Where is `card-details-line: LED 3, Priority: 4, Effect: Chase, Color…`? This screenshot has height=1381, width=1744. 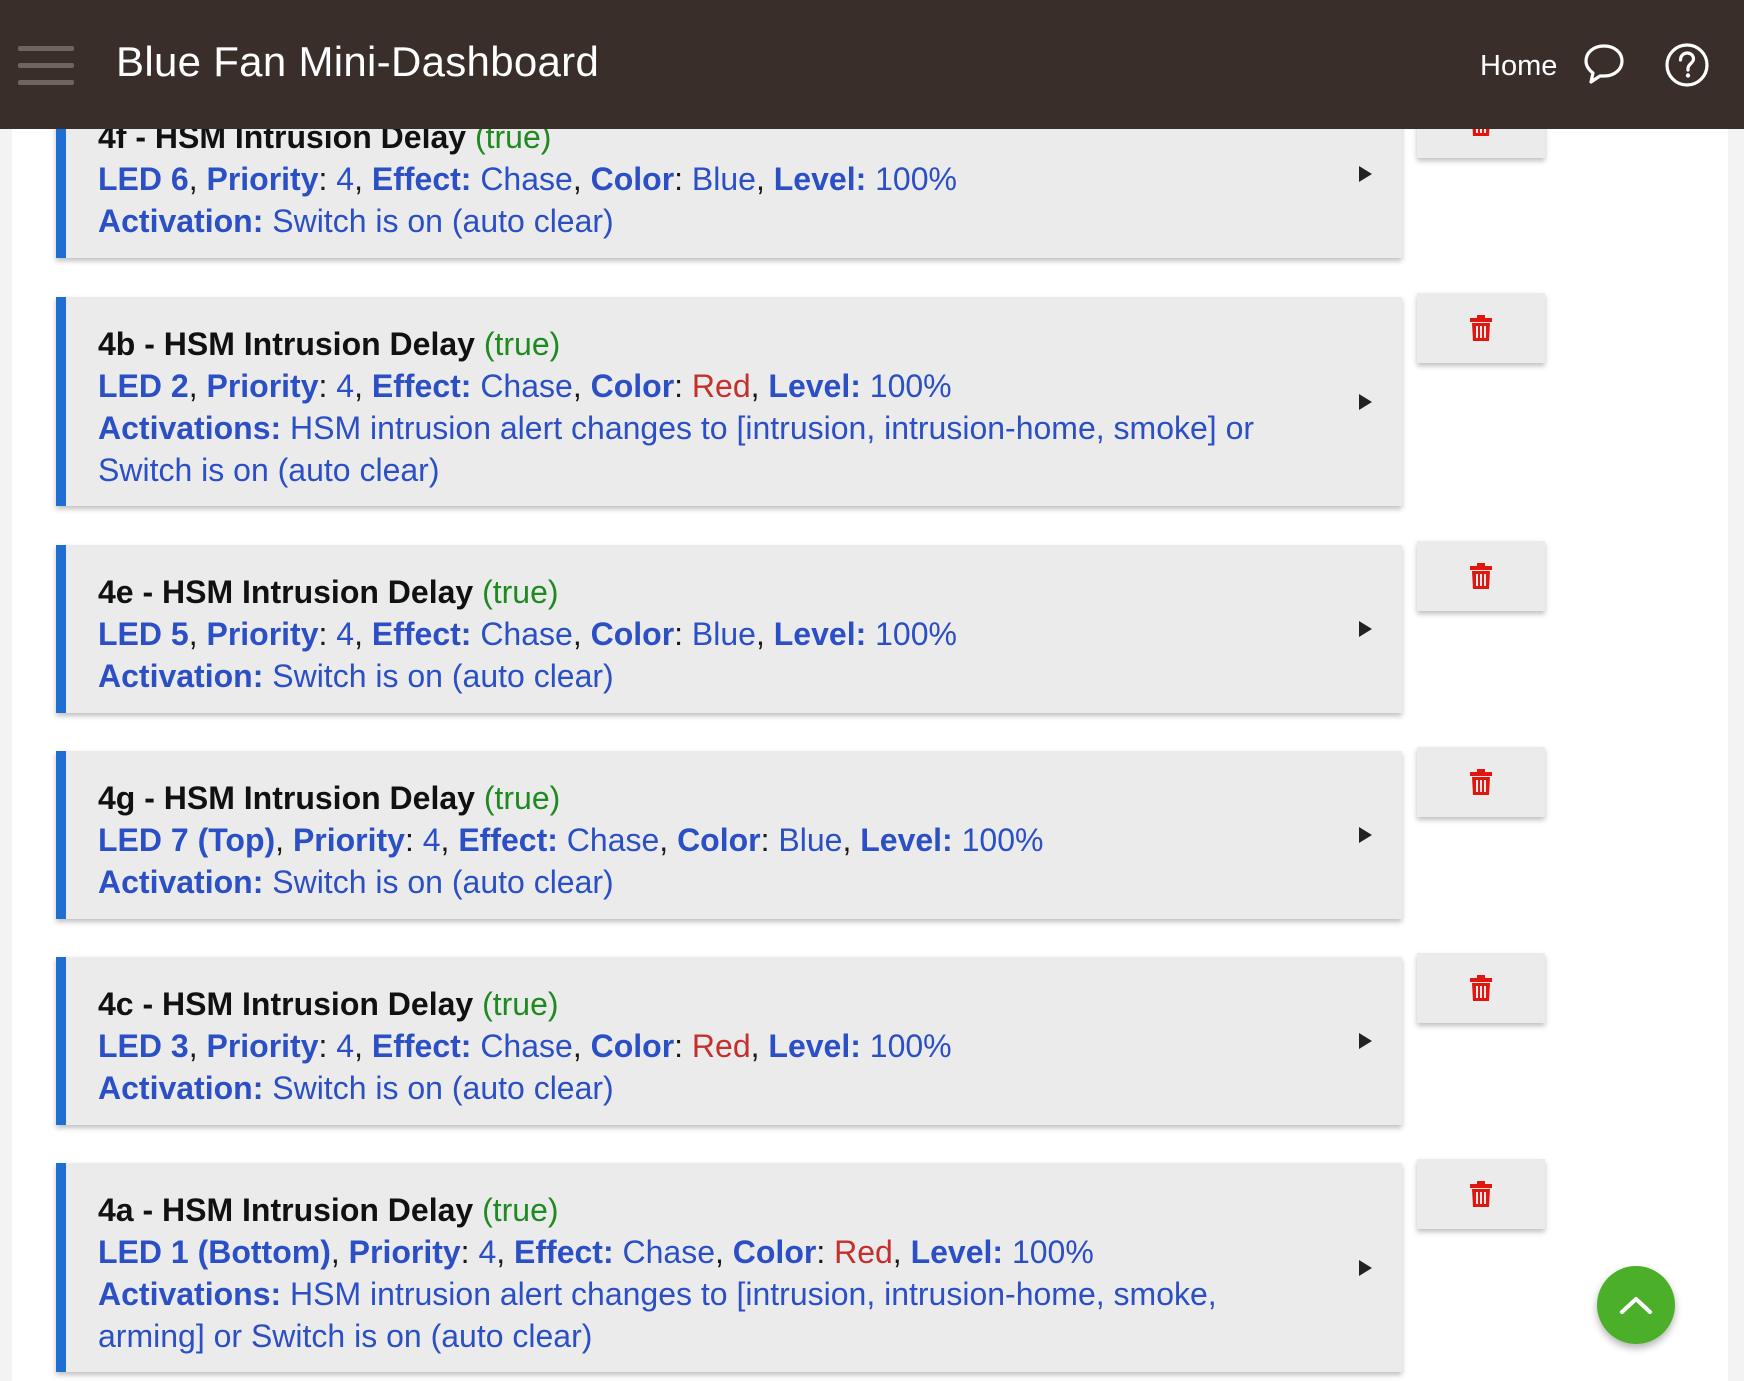 card-details-line: LED 3, Priority: 4, Effect: Chase, Color… is located at coordinates (525, 1046).